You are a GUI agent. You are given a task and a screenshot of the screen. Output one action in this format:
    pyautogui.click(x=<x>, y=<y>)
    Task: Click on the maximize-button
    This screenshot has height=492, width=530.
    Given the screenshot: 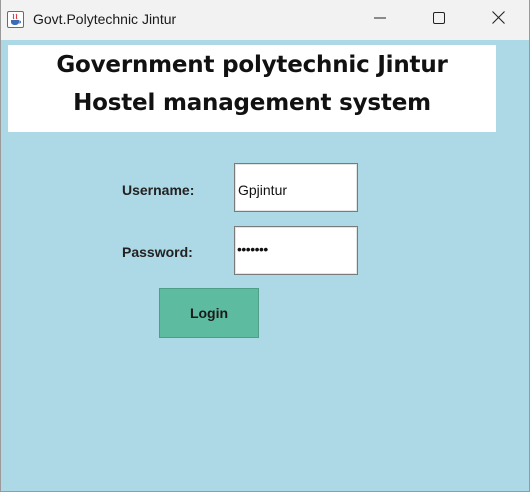 What is the action you would take?
    pyautogui.click(x=439, y=20)
    